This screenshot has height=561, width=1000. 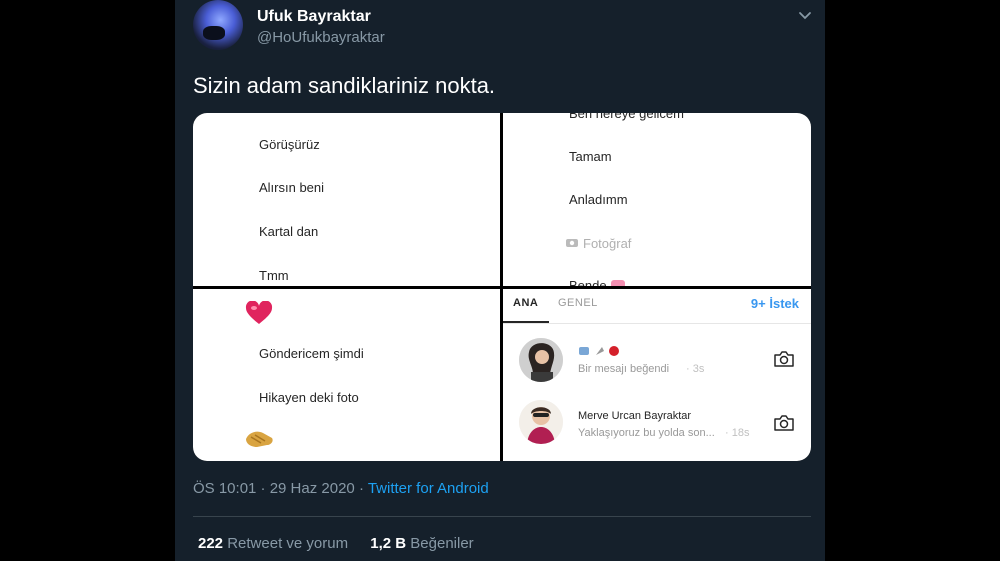 I want to click on chat-screenshot-3: Göndericem şimdi Hikayen deki foto, so click(x=346, y=375).